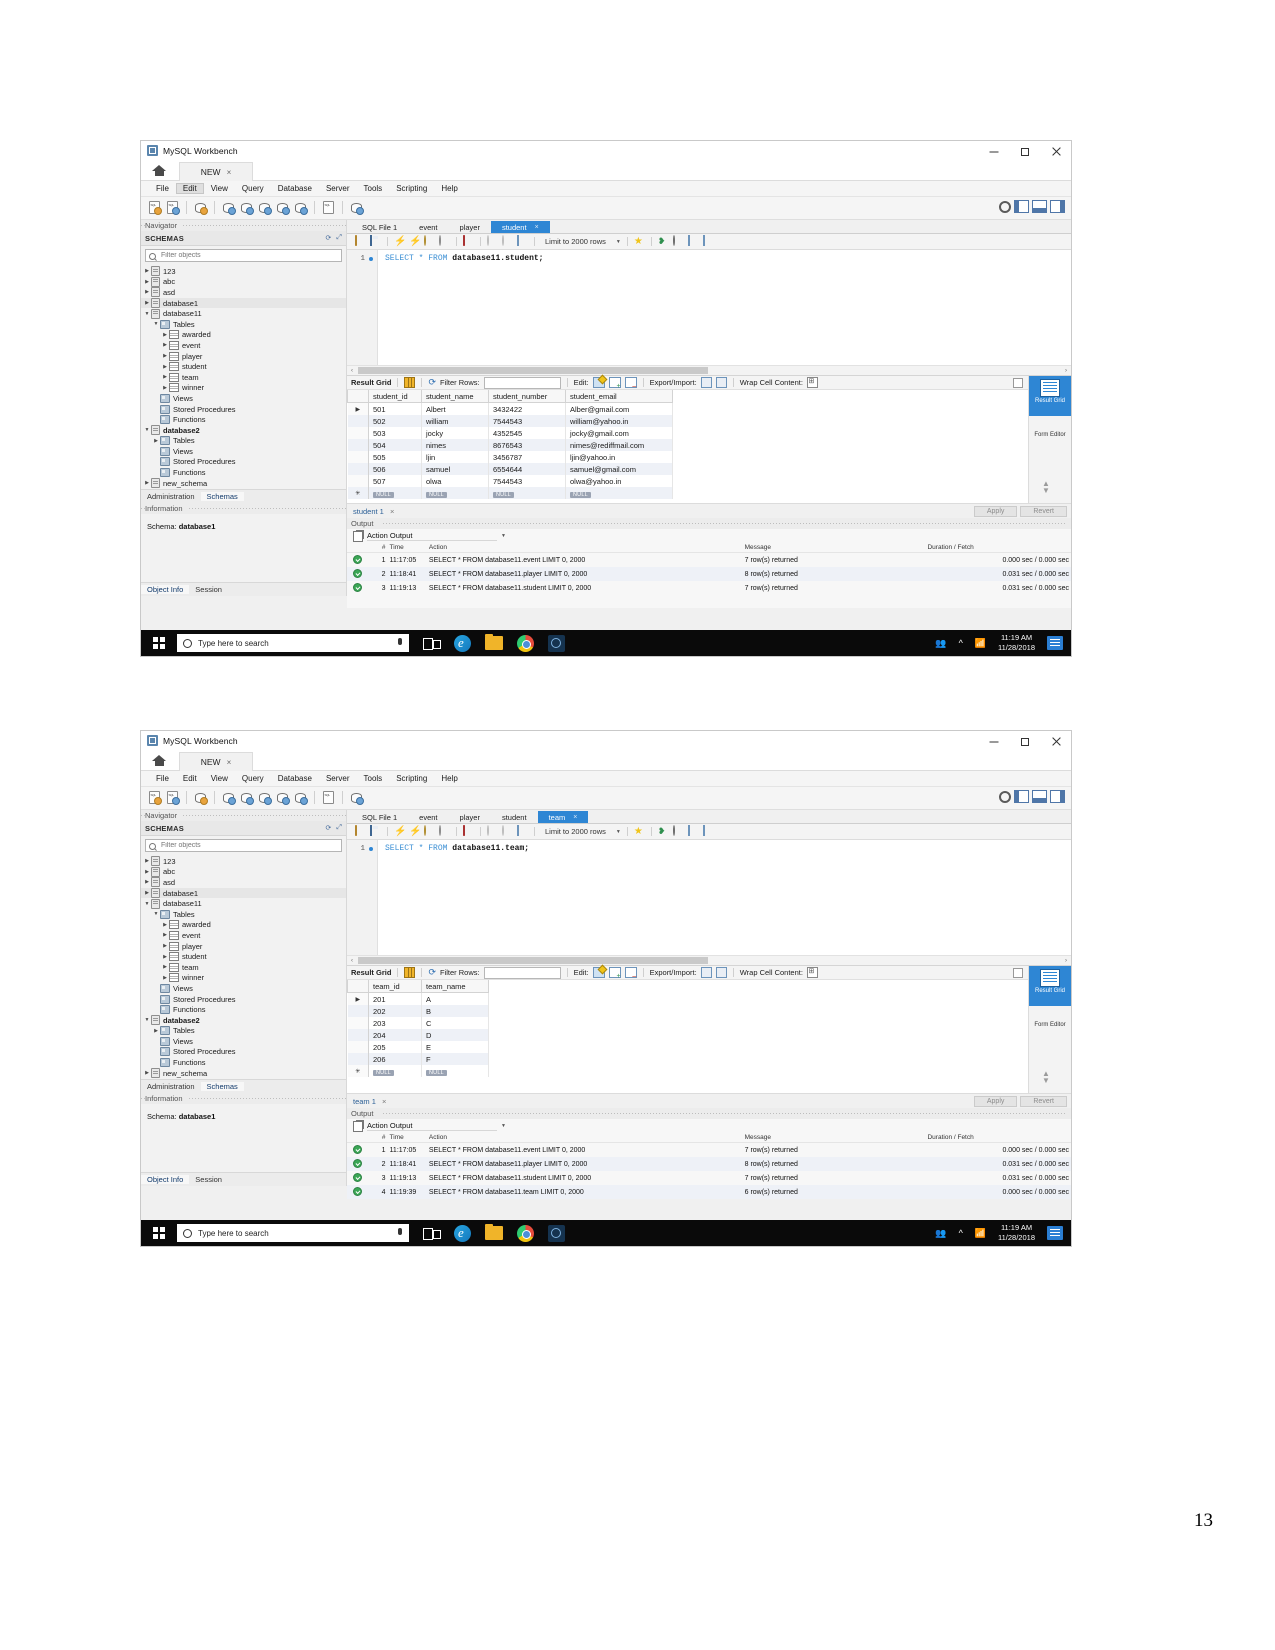  I want to click on grid-column-header: student_id, so click(395, 396).